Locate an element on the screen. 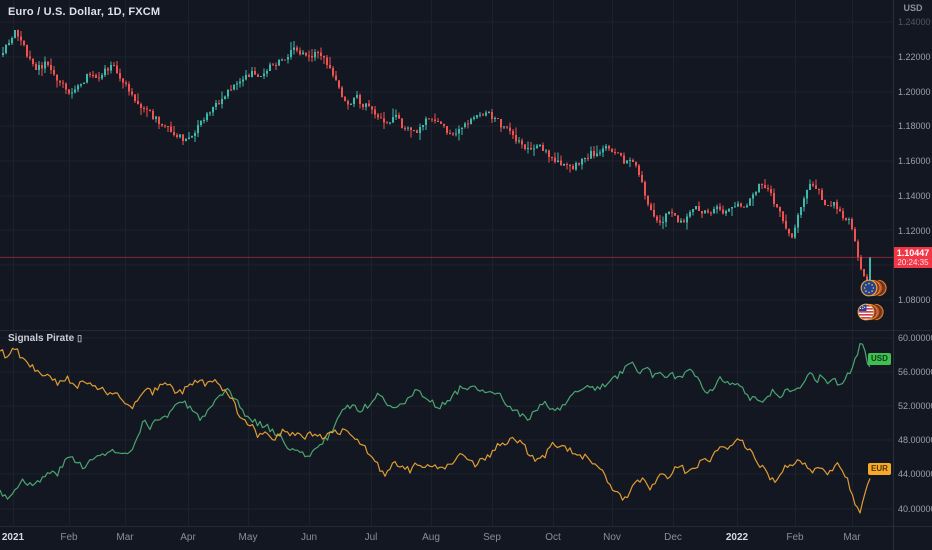  price-tick-label: 1.12000 is located at coordinates (914, 230).